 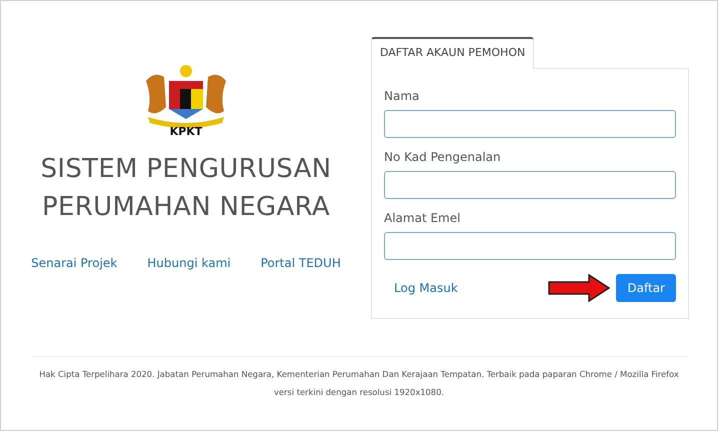 What do you see at coordinates (359, 374) in the screenshot?
I see `footer-text: Hak Cipta Terpelihara 2020. Jabatan Perumahan Negara, Kementerian Perumahan Dan Kerajaan Tempatan. Terbaik pada paparan Chrome / Mozilla Firefox` at bounding box center [359, 374].